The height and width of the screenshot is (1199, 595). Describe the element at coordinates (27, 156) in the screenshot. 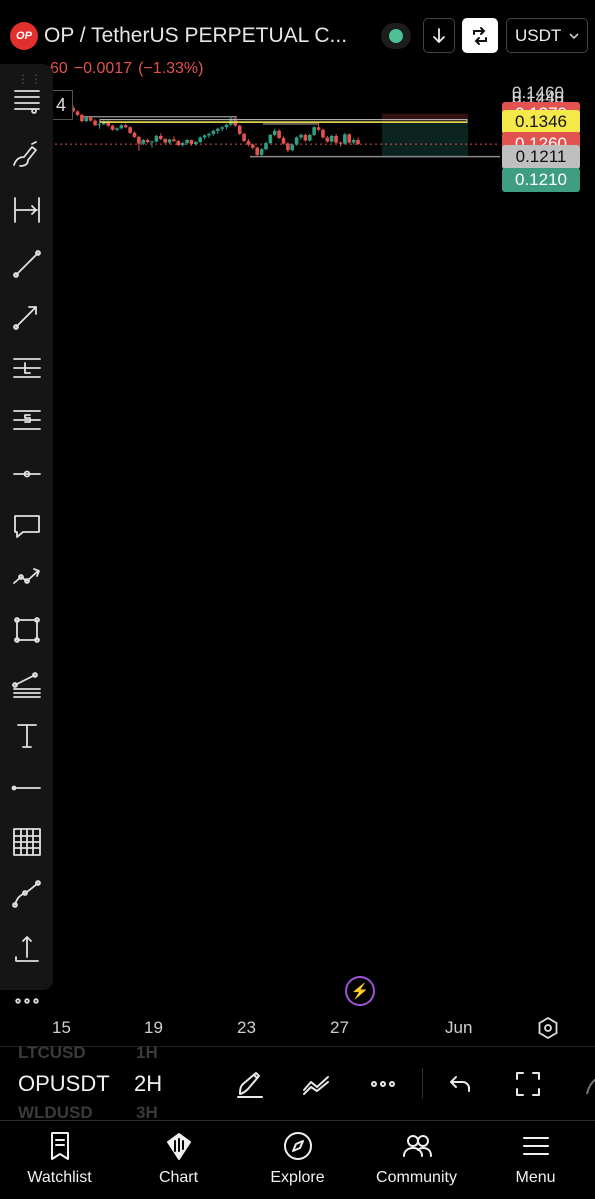

I see `brush-icon` at that location.